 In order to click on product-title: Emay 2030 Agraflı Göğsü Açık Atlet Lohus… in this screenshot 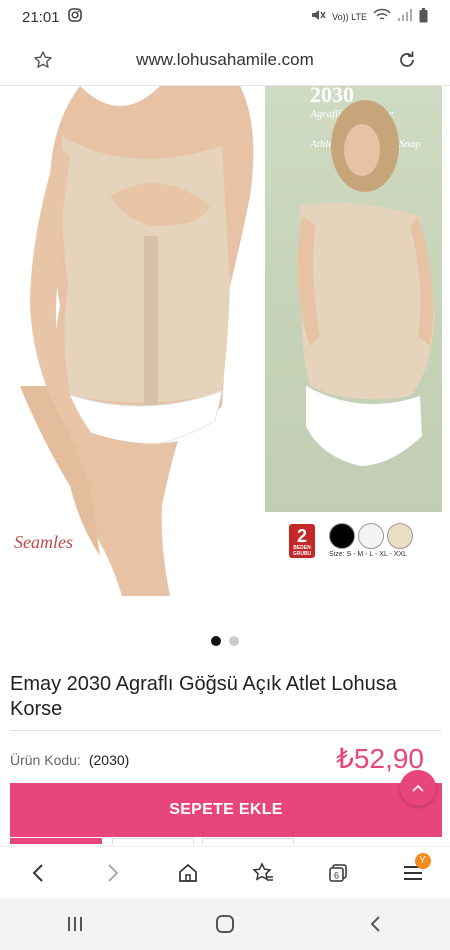, I will do `click(203, 696)`.